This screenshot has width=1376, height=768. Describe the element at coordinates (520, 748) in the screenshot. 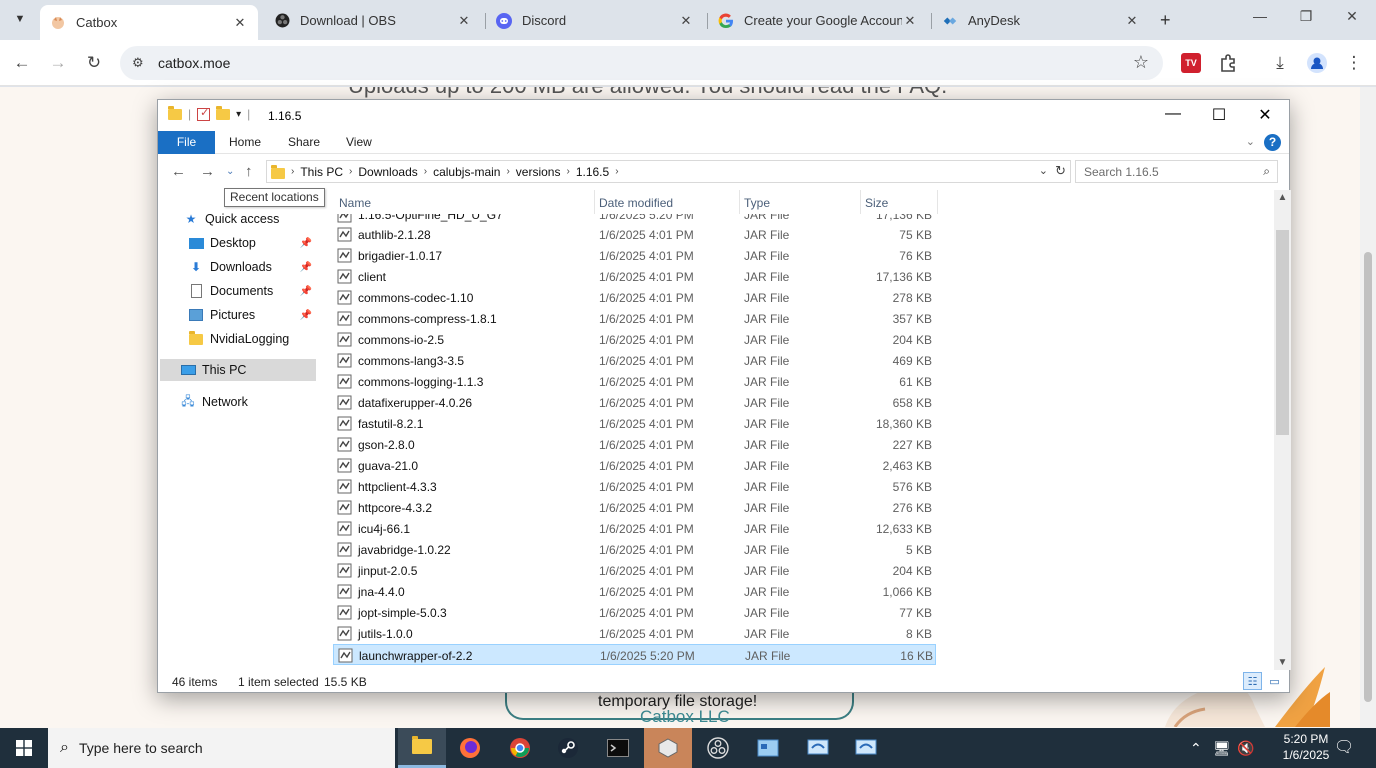

I see `chrome-icon` at that location.